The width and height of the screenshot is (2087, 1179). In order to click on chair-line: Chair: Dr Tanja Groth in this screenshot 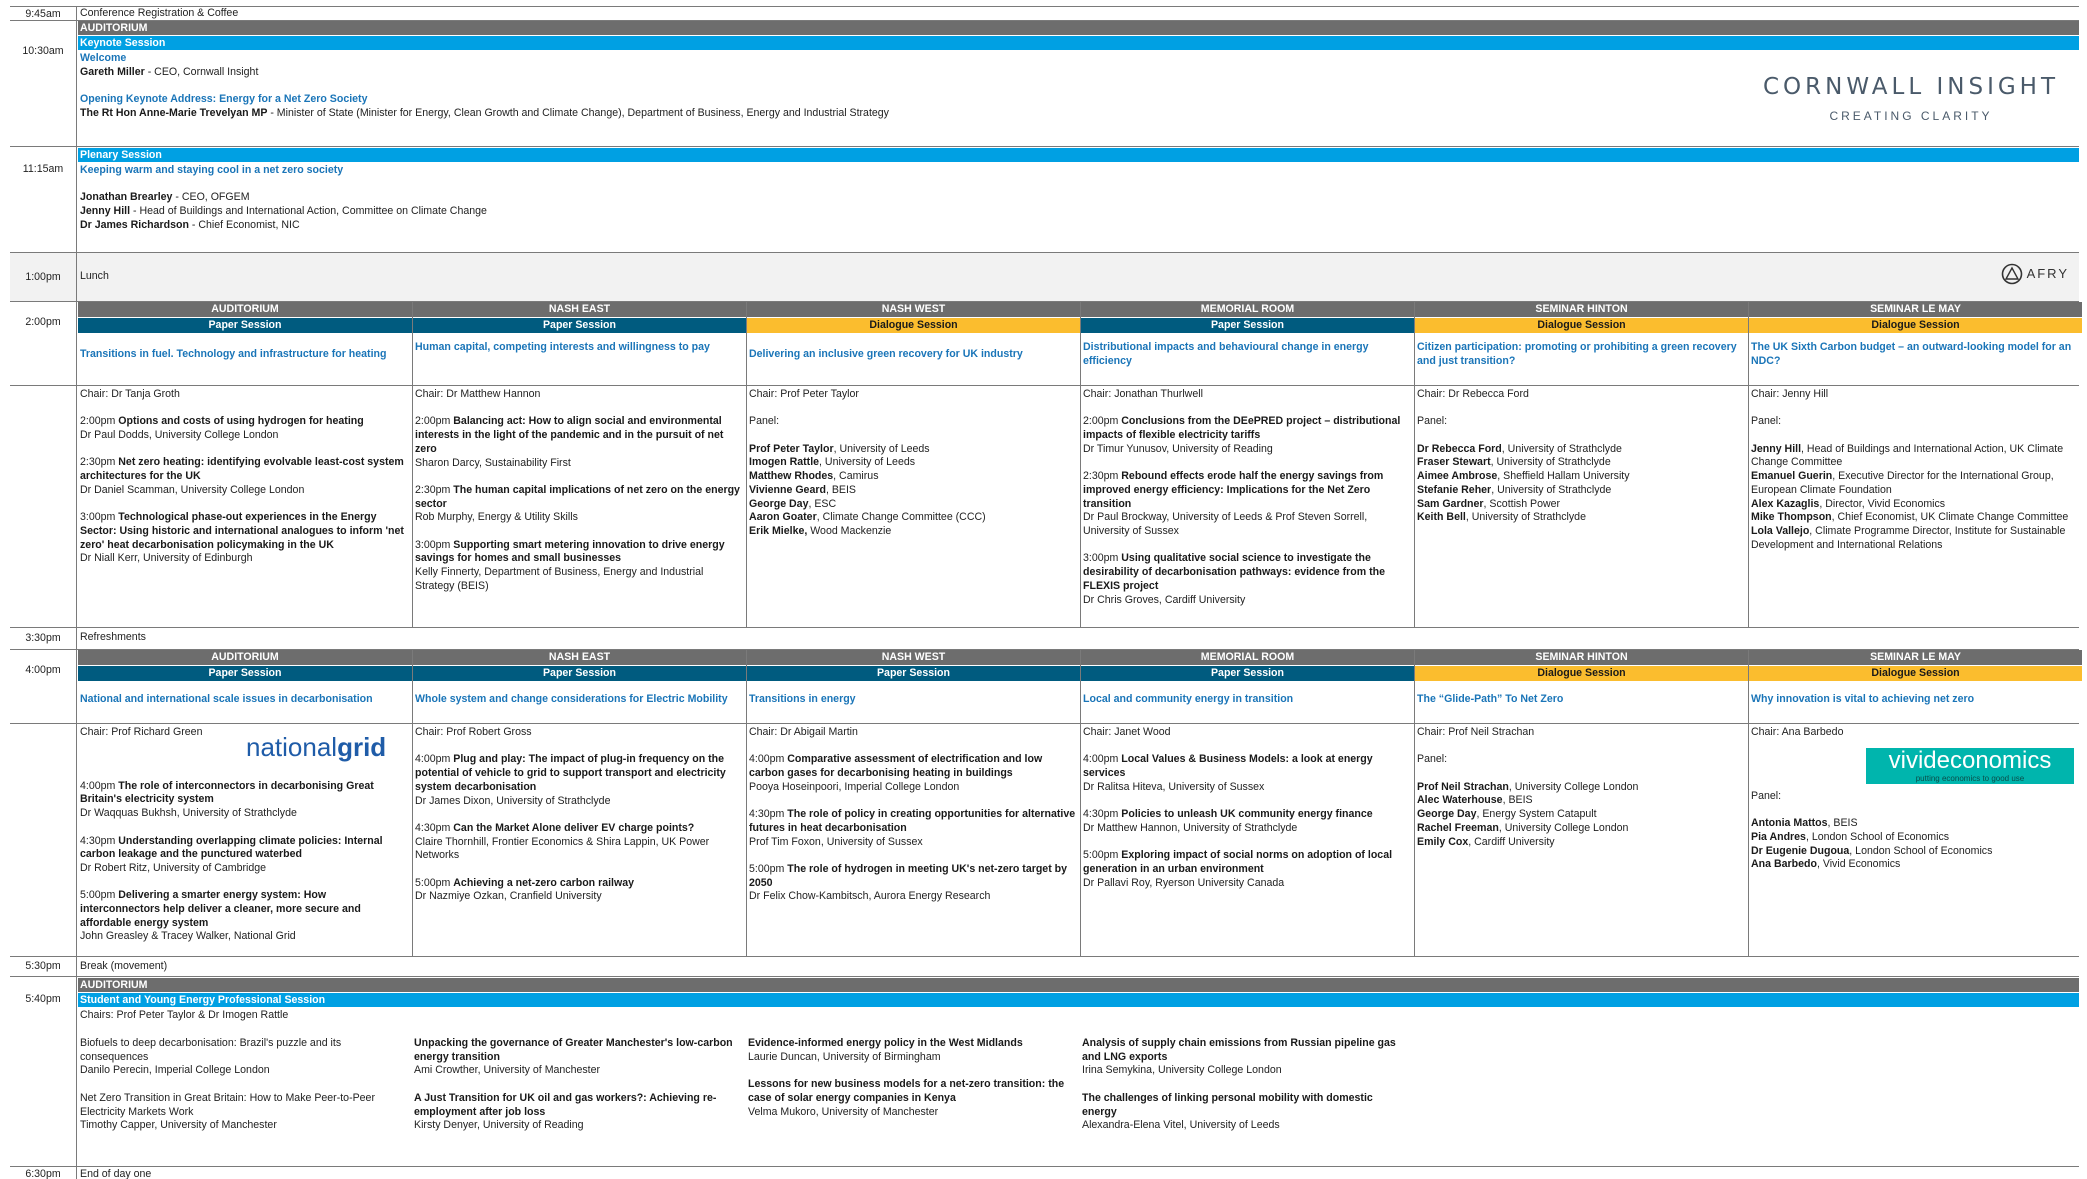, I will do `click(130, 394)`.